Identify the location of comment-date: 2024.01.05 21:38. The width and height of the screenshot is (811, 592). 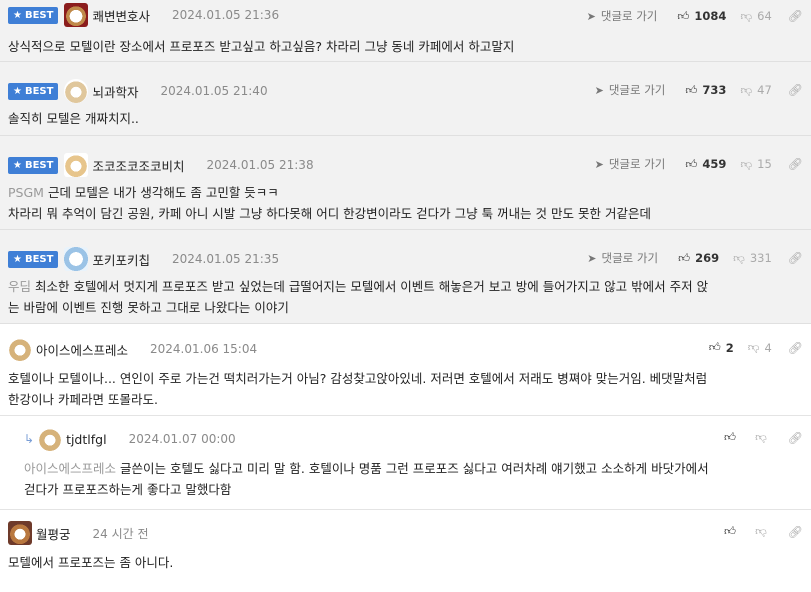
(260, 165).